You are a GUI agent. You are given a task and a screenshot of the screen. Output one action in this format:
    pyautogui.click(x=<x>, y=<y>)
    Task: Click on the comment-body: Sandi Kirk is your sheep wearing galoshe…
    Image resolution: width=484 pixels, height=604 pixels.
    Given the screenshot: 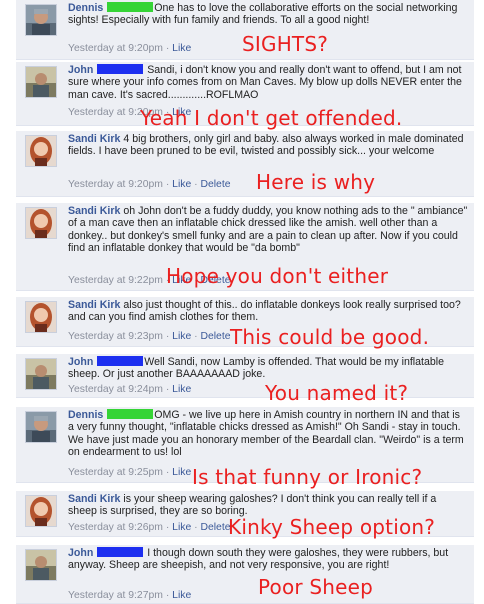 What is the action you would take?
    pyautogui.click(x=268, y=505)
    